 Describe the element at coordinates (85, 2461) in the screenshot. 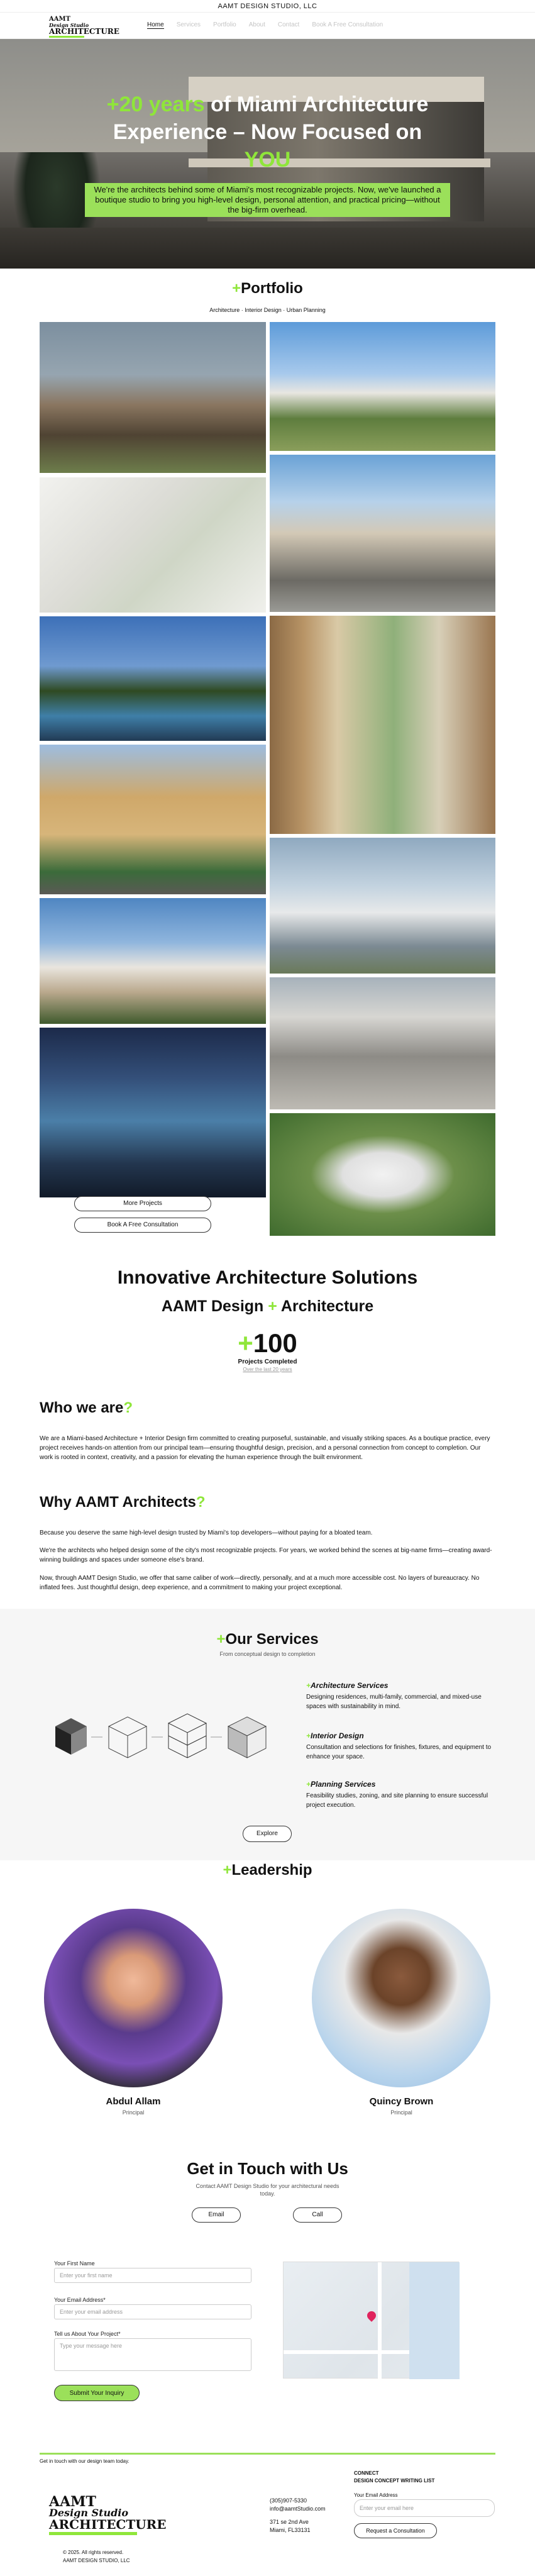

I see `footer-tagline: Get in touch with our design team today.` at that location.